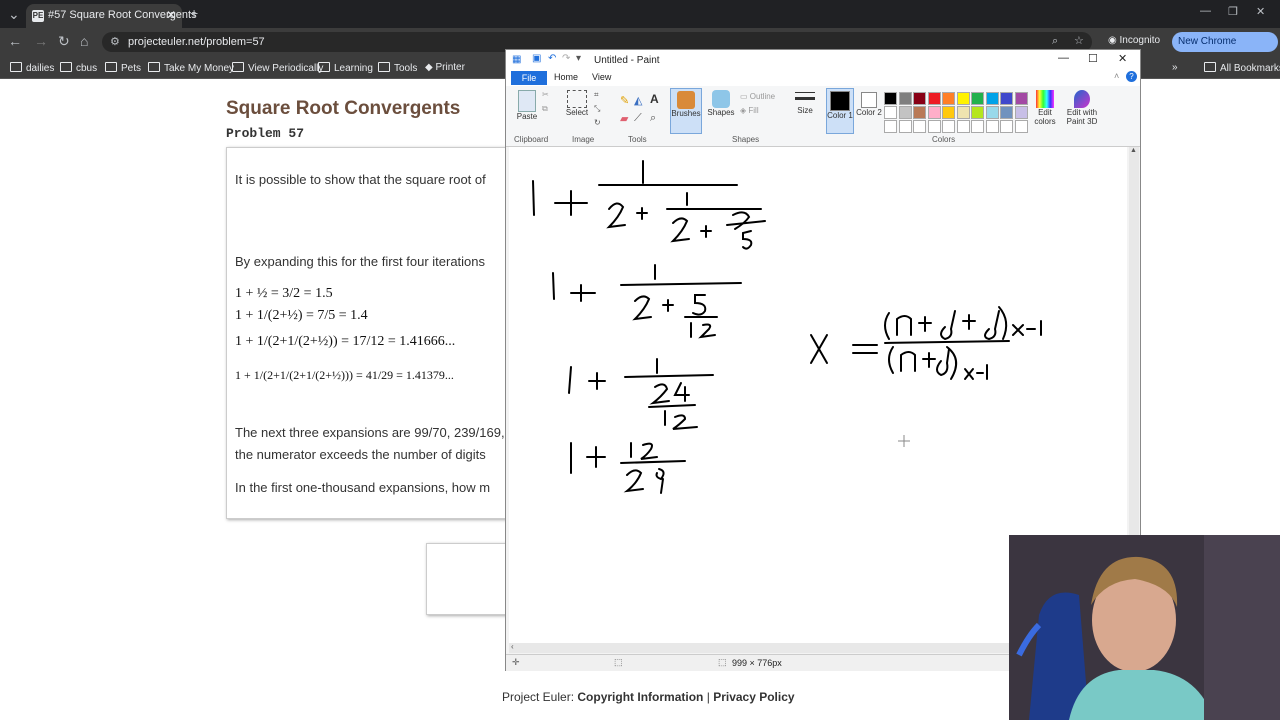  I want to click on edit-paint3d-button: Edit with Paint 3D, so click(1082, 108).